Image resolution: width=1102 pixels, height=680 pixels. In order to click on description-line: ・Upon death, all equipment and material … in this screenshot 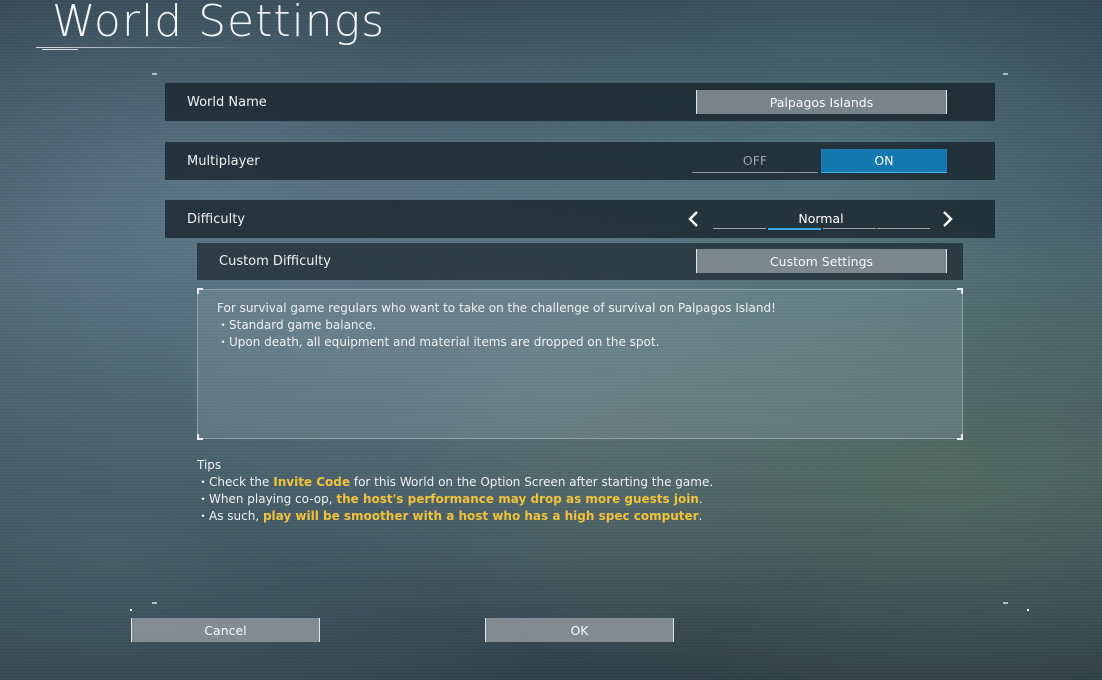, I will do `click(438, 342)`.